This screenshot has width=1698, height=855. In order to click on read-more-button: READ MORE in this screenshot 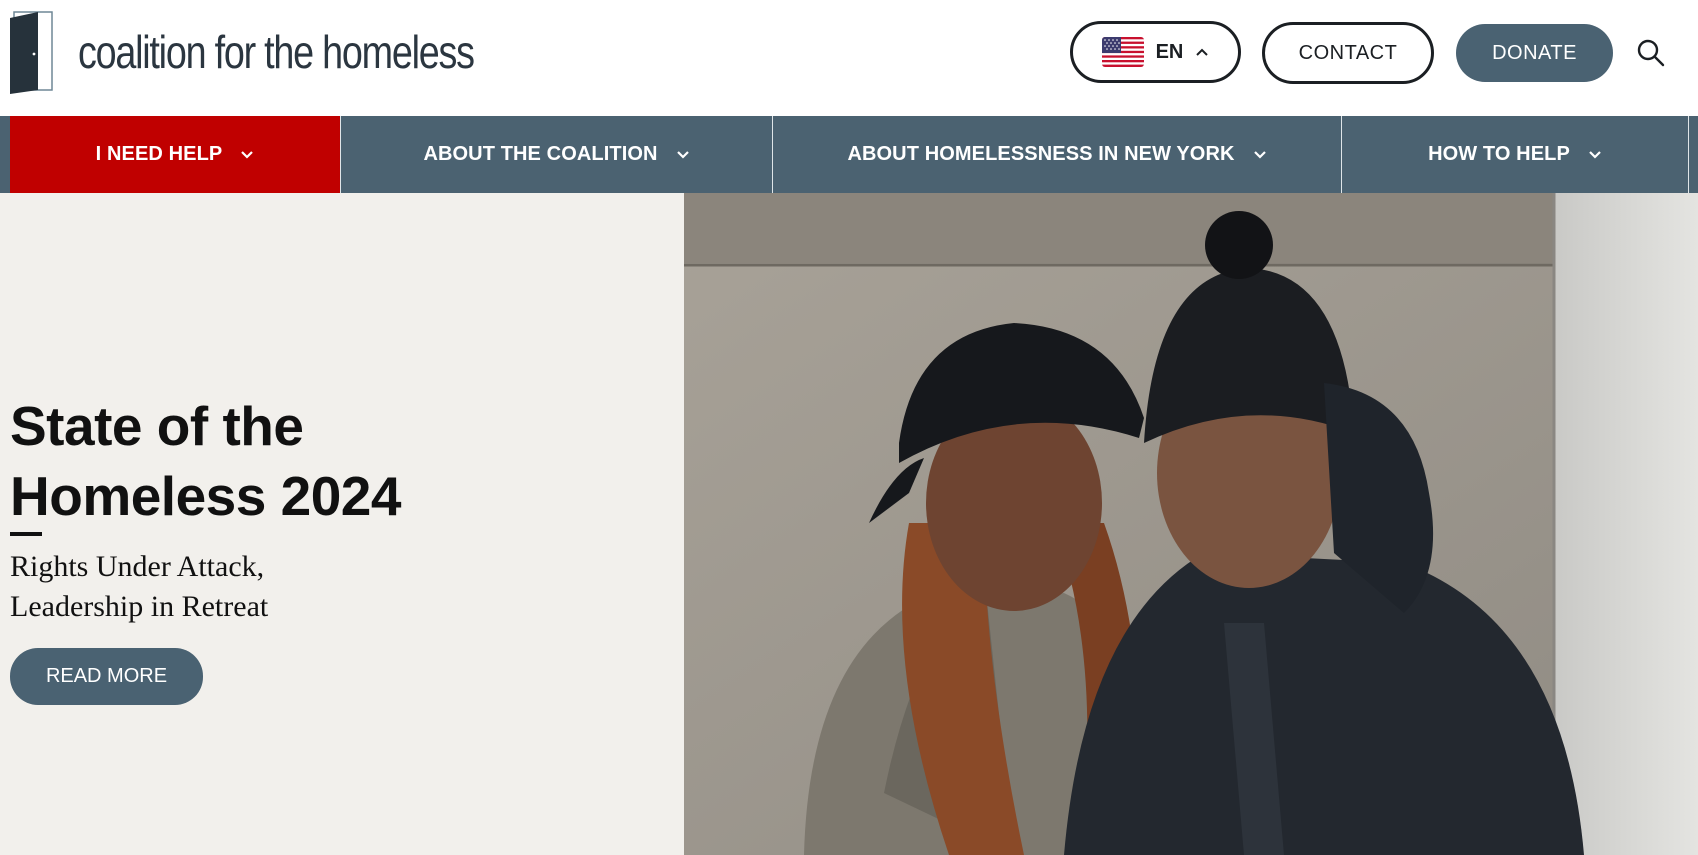, I will do `click(106, 676)`.